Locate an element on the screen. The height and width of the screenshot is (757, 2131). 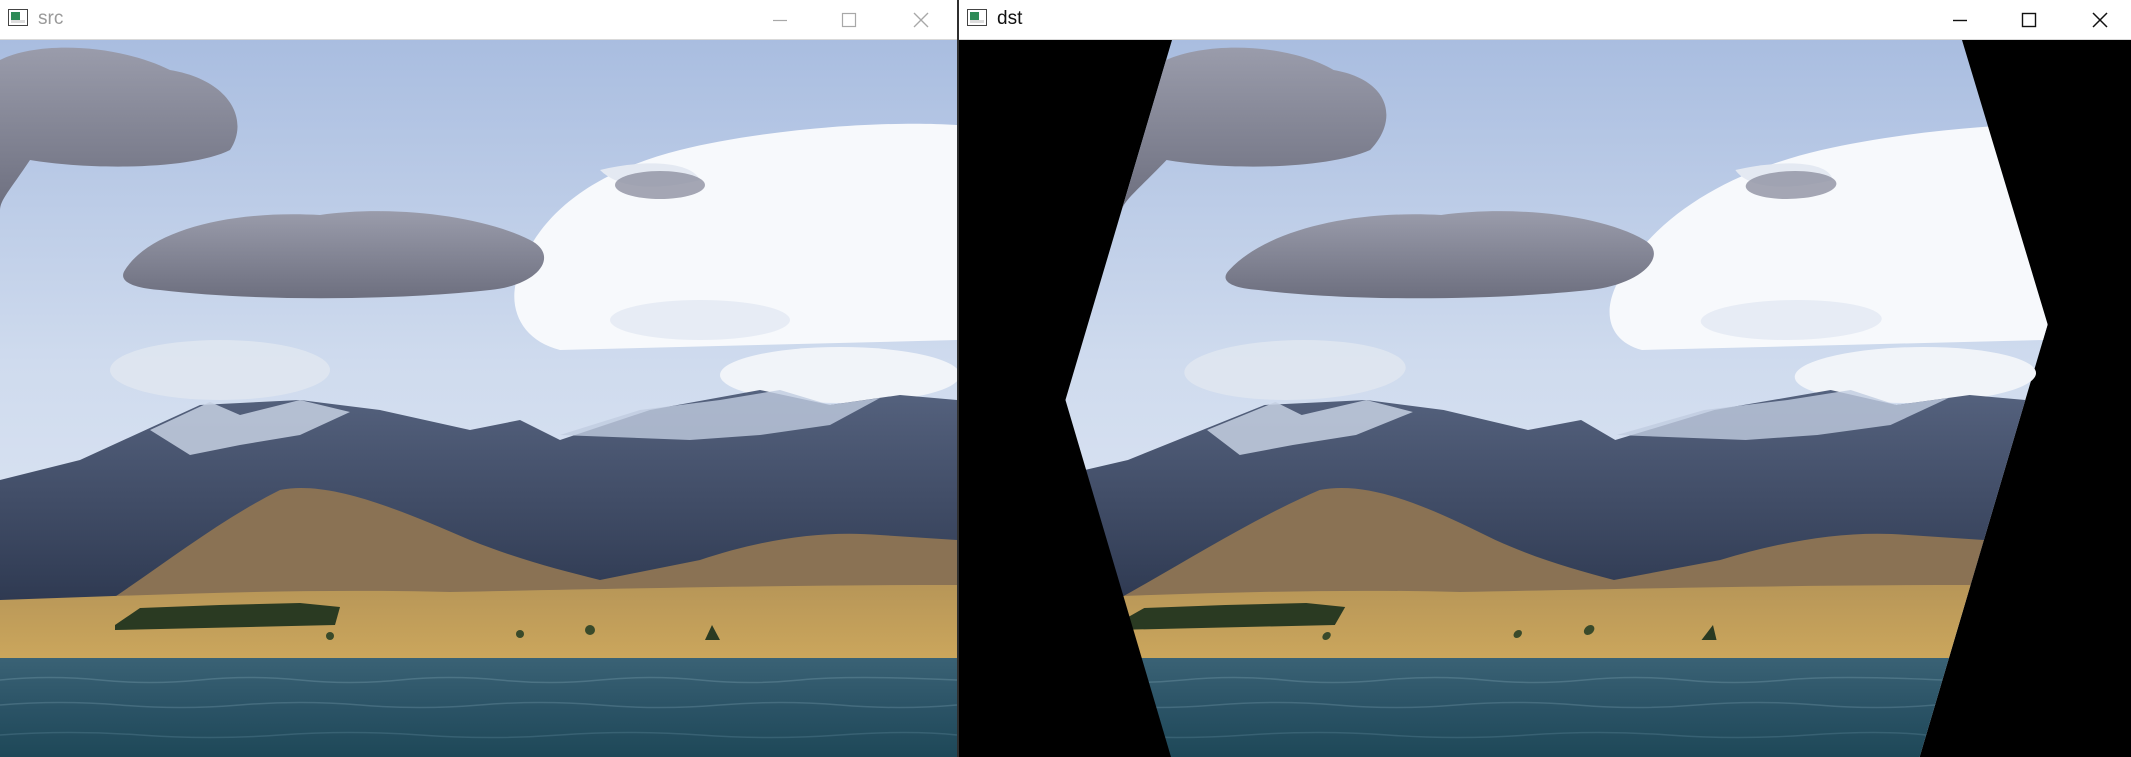
window-title: src is located at coordinates (51, 18).